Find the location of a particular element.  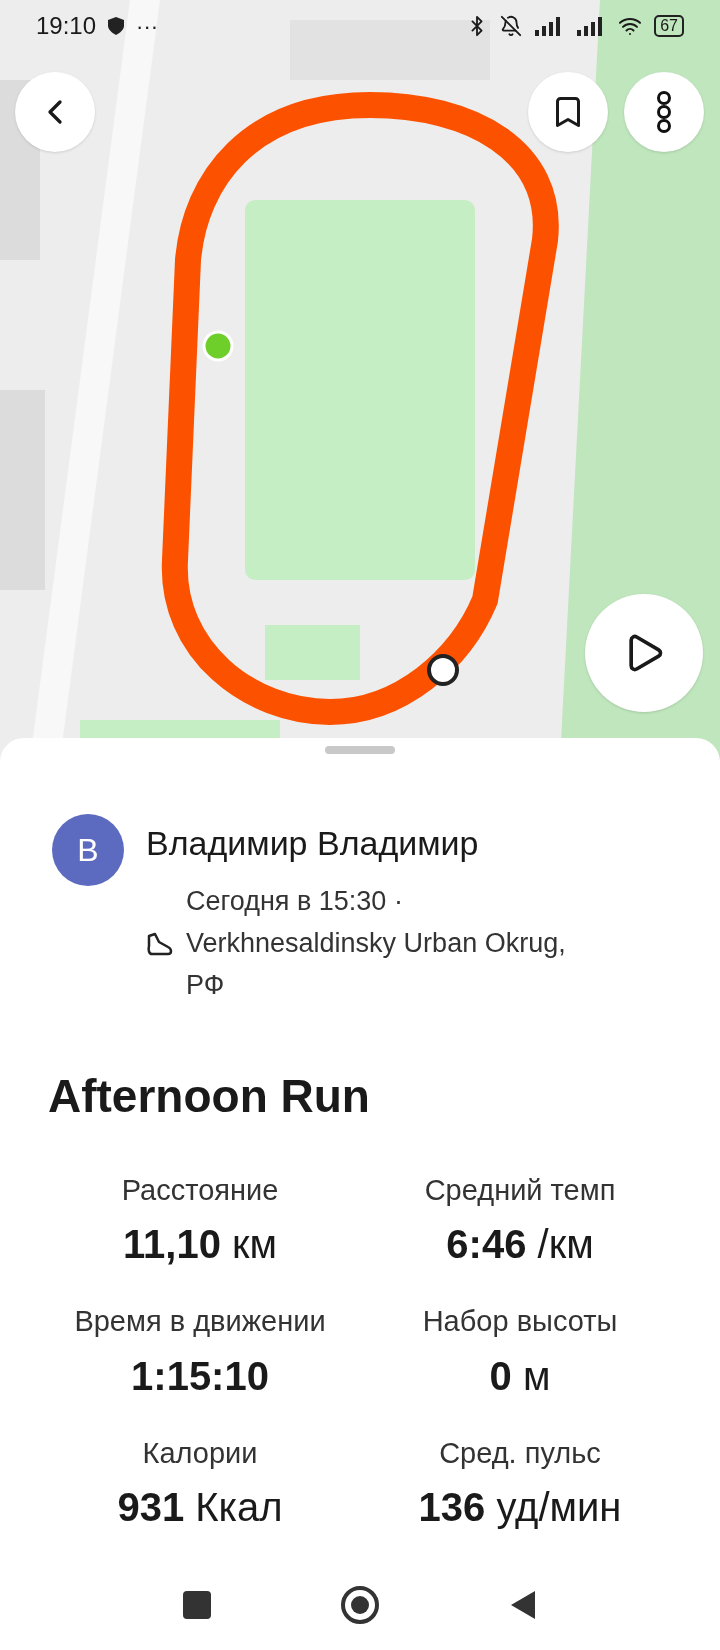

stat-value: 11,10 км is located at coordinates (200, 1244).